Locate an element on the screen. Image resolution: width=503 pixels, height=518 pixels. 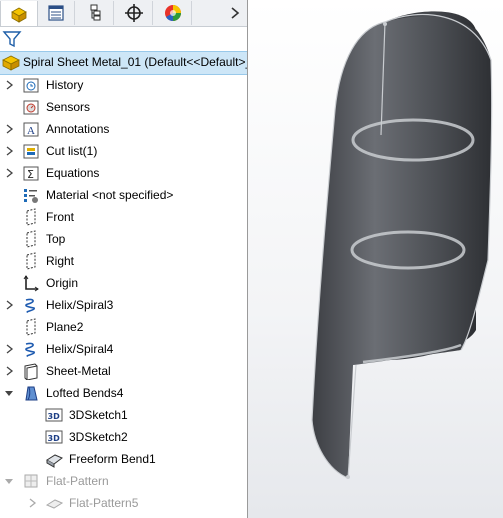
svg-text: Σ is located at coordinates (30, 174).